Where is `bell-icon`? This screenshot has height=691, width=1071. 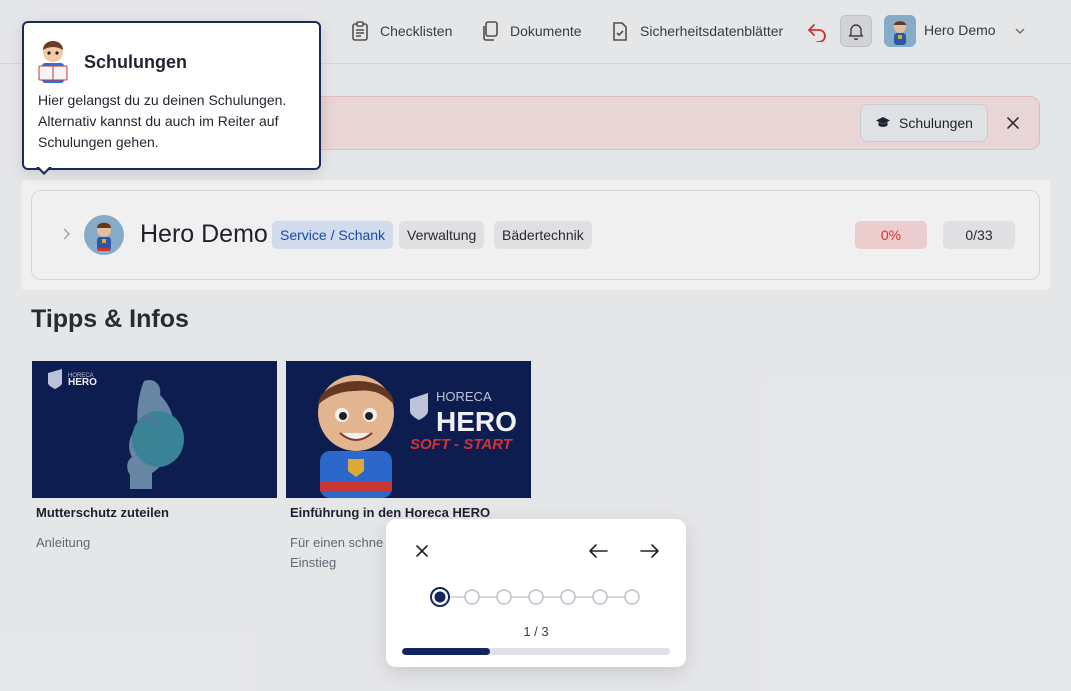
bell-icon is located at coordinates (856, 32).